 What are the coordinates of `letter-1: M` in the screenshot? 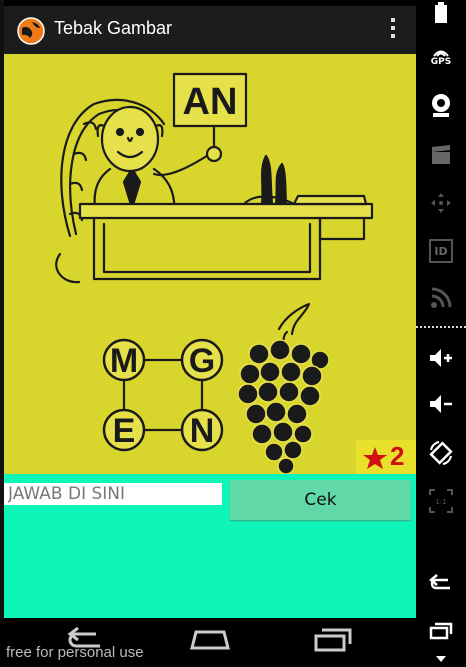 It's located at (124, 361).